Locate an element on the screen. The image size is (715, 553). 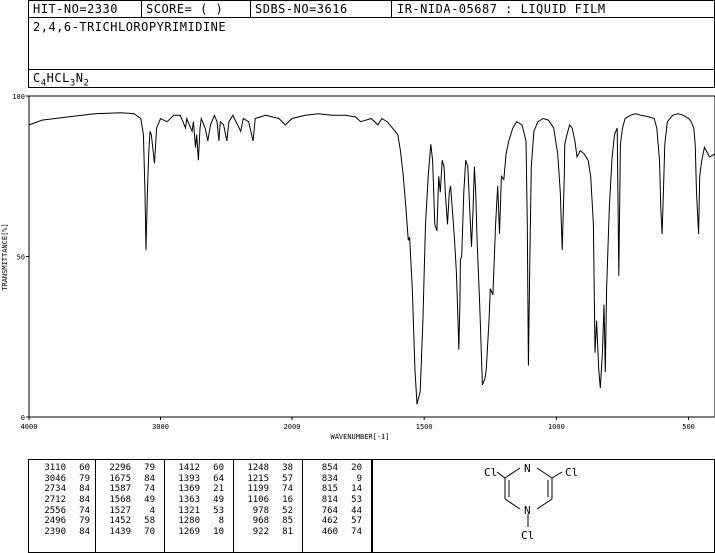
peak-transmittance: 16 is located at coordinates (287, 500).